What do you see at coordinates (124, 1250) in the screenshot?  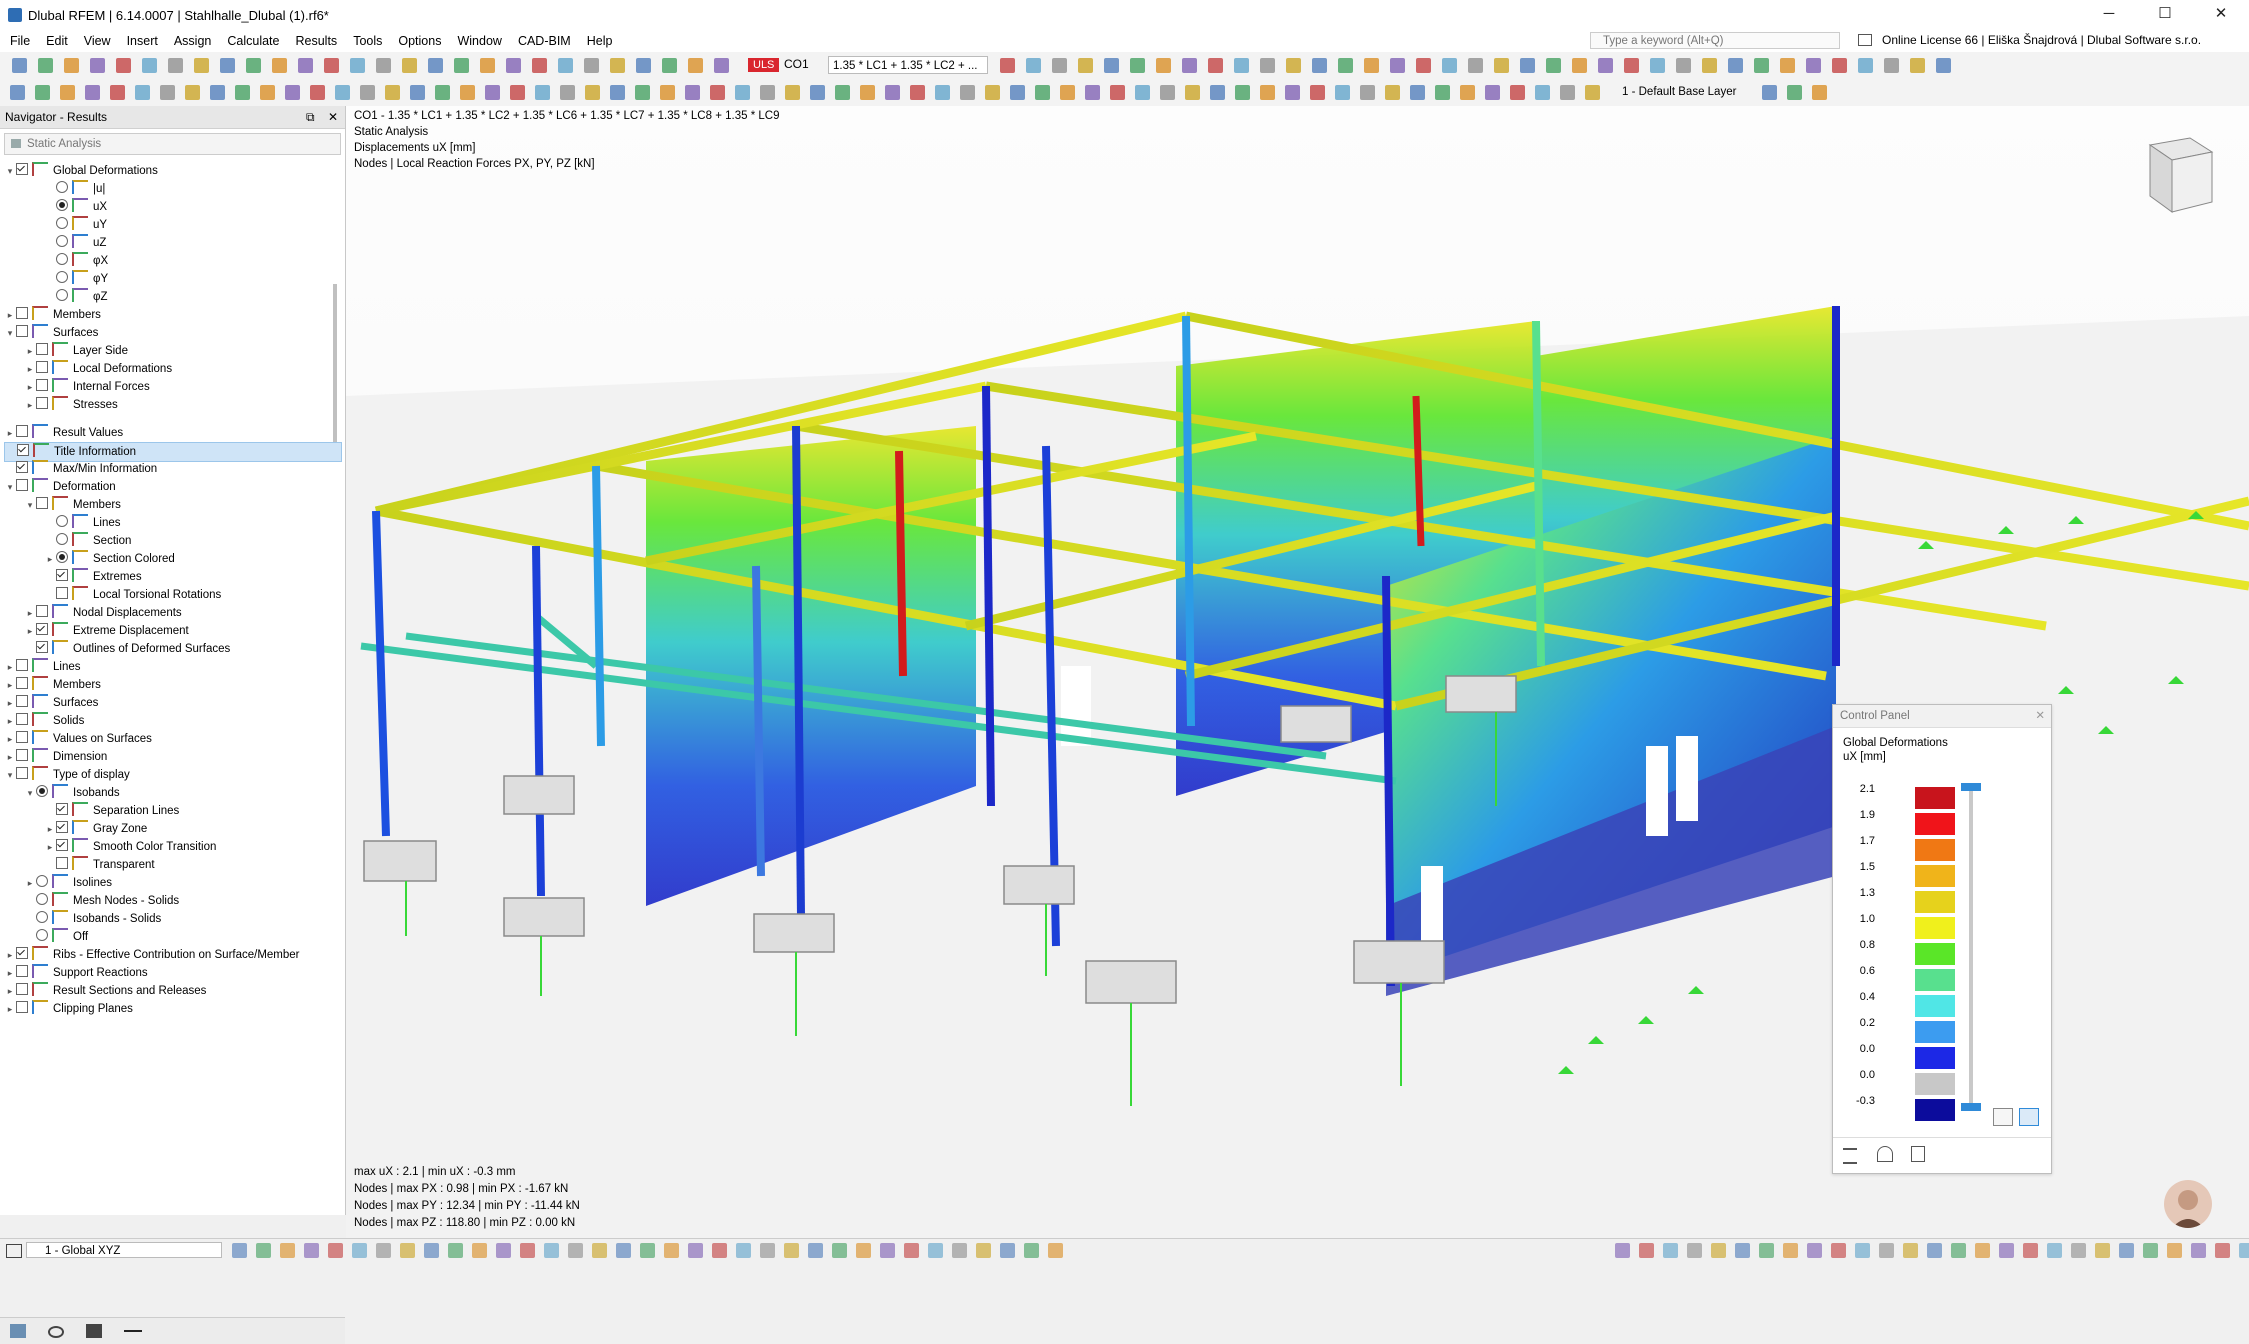 I see `view-select: 1 - Global XYZ` at bounding box center [124, 1250].